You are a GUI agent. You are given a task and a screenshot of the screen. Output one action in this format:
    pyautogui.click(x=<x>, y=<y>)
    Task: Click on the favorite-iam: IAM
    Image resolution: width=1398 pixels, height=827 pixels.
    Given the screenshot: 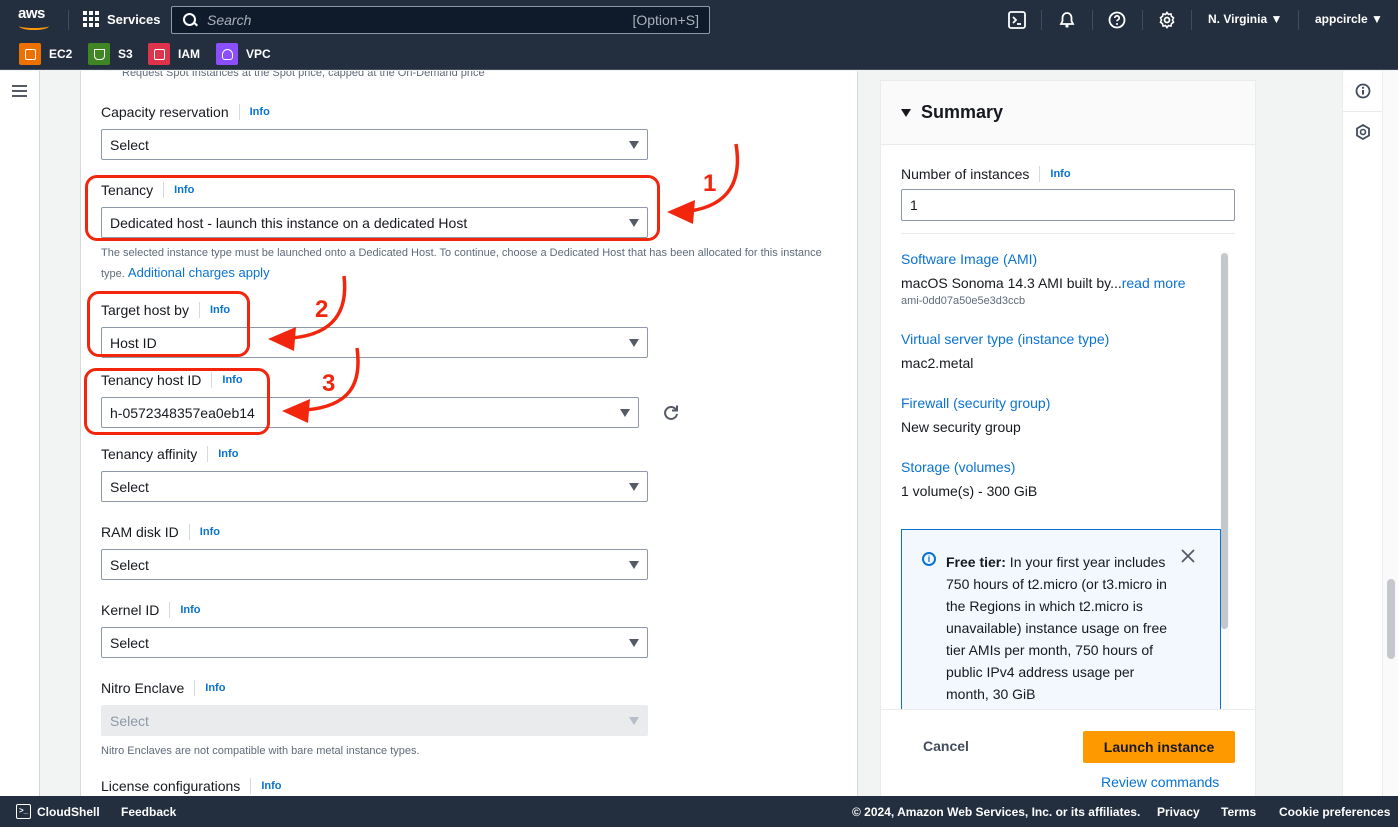 What is the action you would take?
    pyautogui.click(x=174, y=54)
    